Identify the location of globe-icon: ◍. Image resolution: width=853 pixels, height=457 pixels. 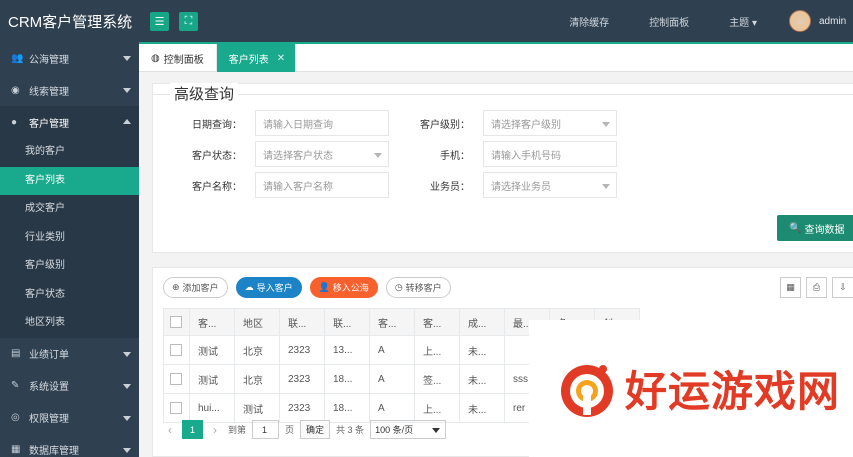
(155, 58).